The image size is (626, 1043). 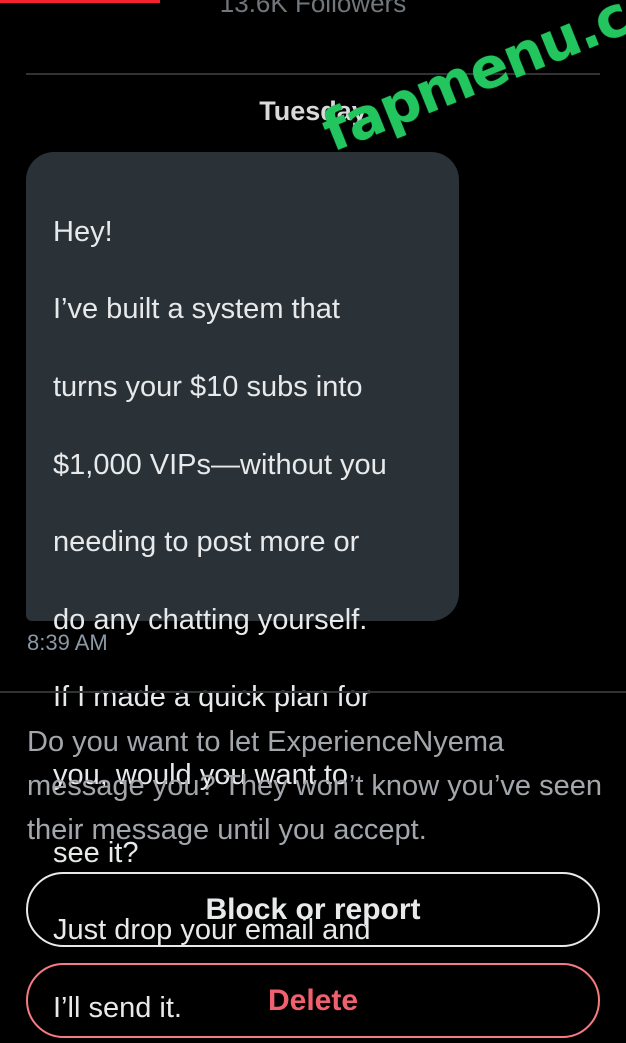 What do you see at coordinates (210, 619) in the screenshot?
I see `message-line: do any chatting yourself.` at bounding box center [210, 619].